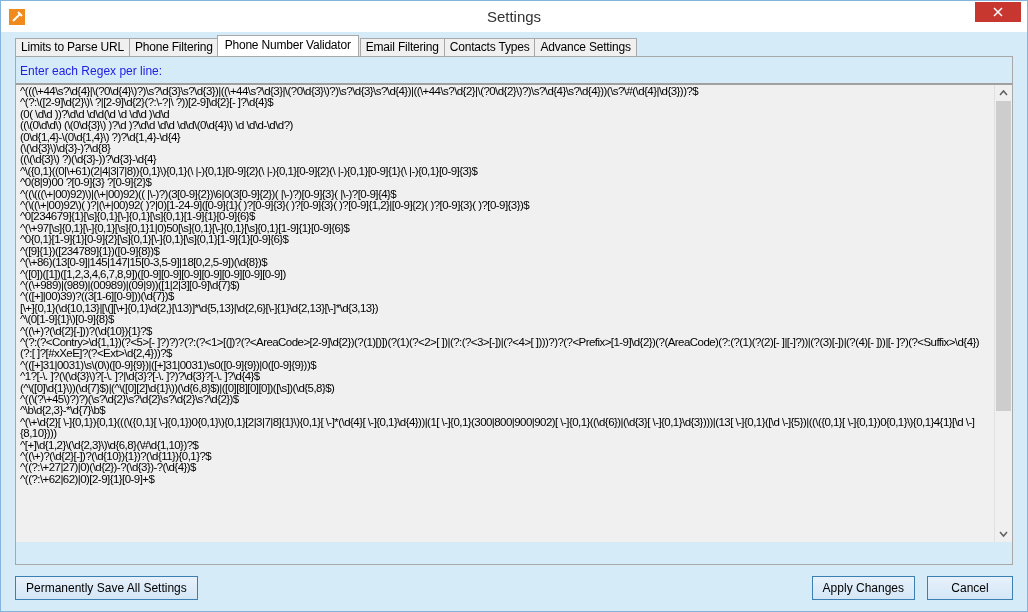 This screenshot has width=1028, height=612. I want to click on regex-line: ^((?:\+62|62)|0)[2-9]{1}[0-9]+$, so click(87, 479).